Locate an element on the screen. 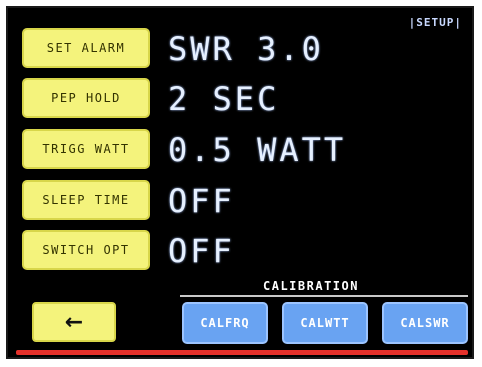 The image size is (482, 367). pep-hold-value: 2 SEC is located at coordinates (224, 99).